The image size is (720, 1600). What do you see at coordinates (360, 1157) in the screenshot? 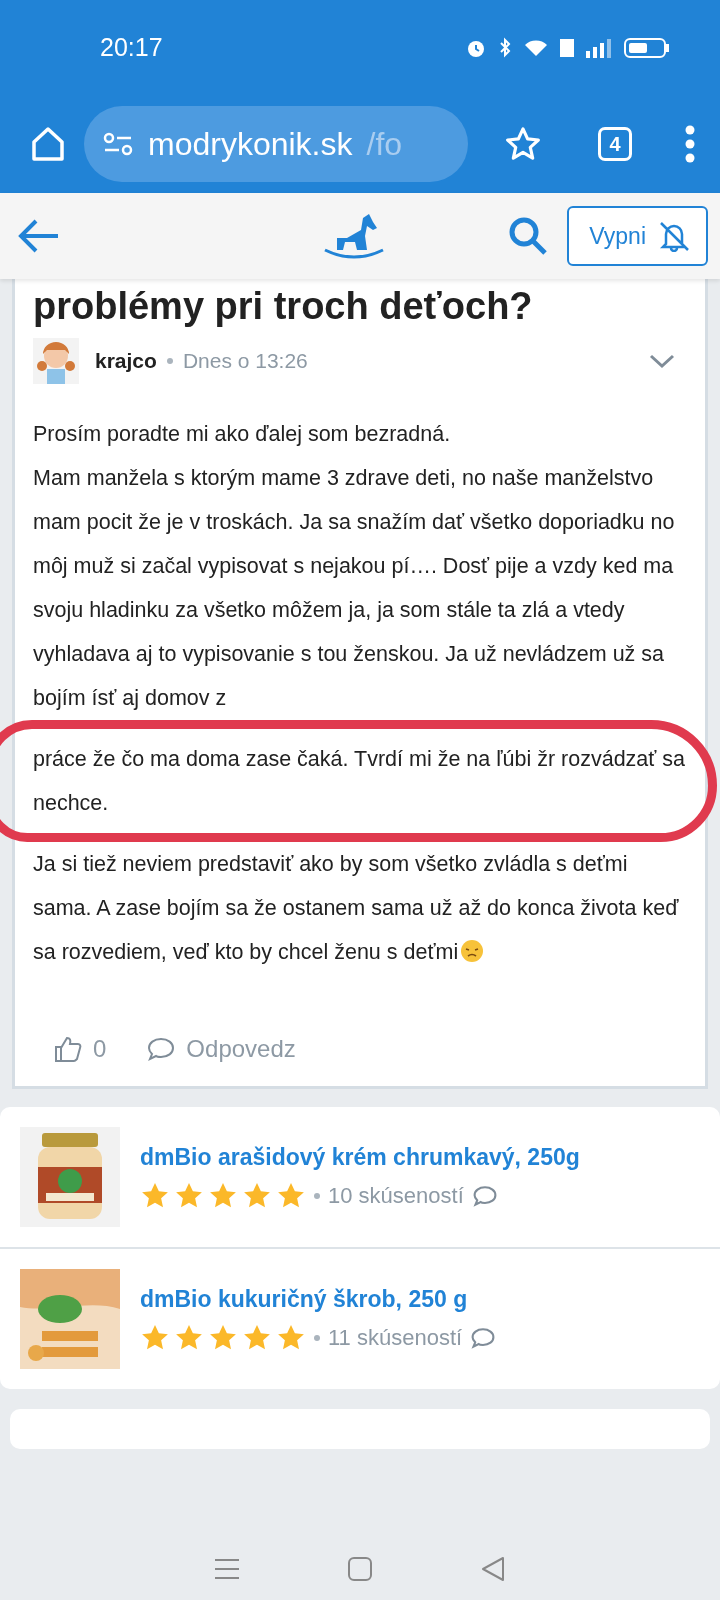
I see `product-link: dmBio arašidový krém chrumkavý, 250g` at bounding box center [360, 1157].